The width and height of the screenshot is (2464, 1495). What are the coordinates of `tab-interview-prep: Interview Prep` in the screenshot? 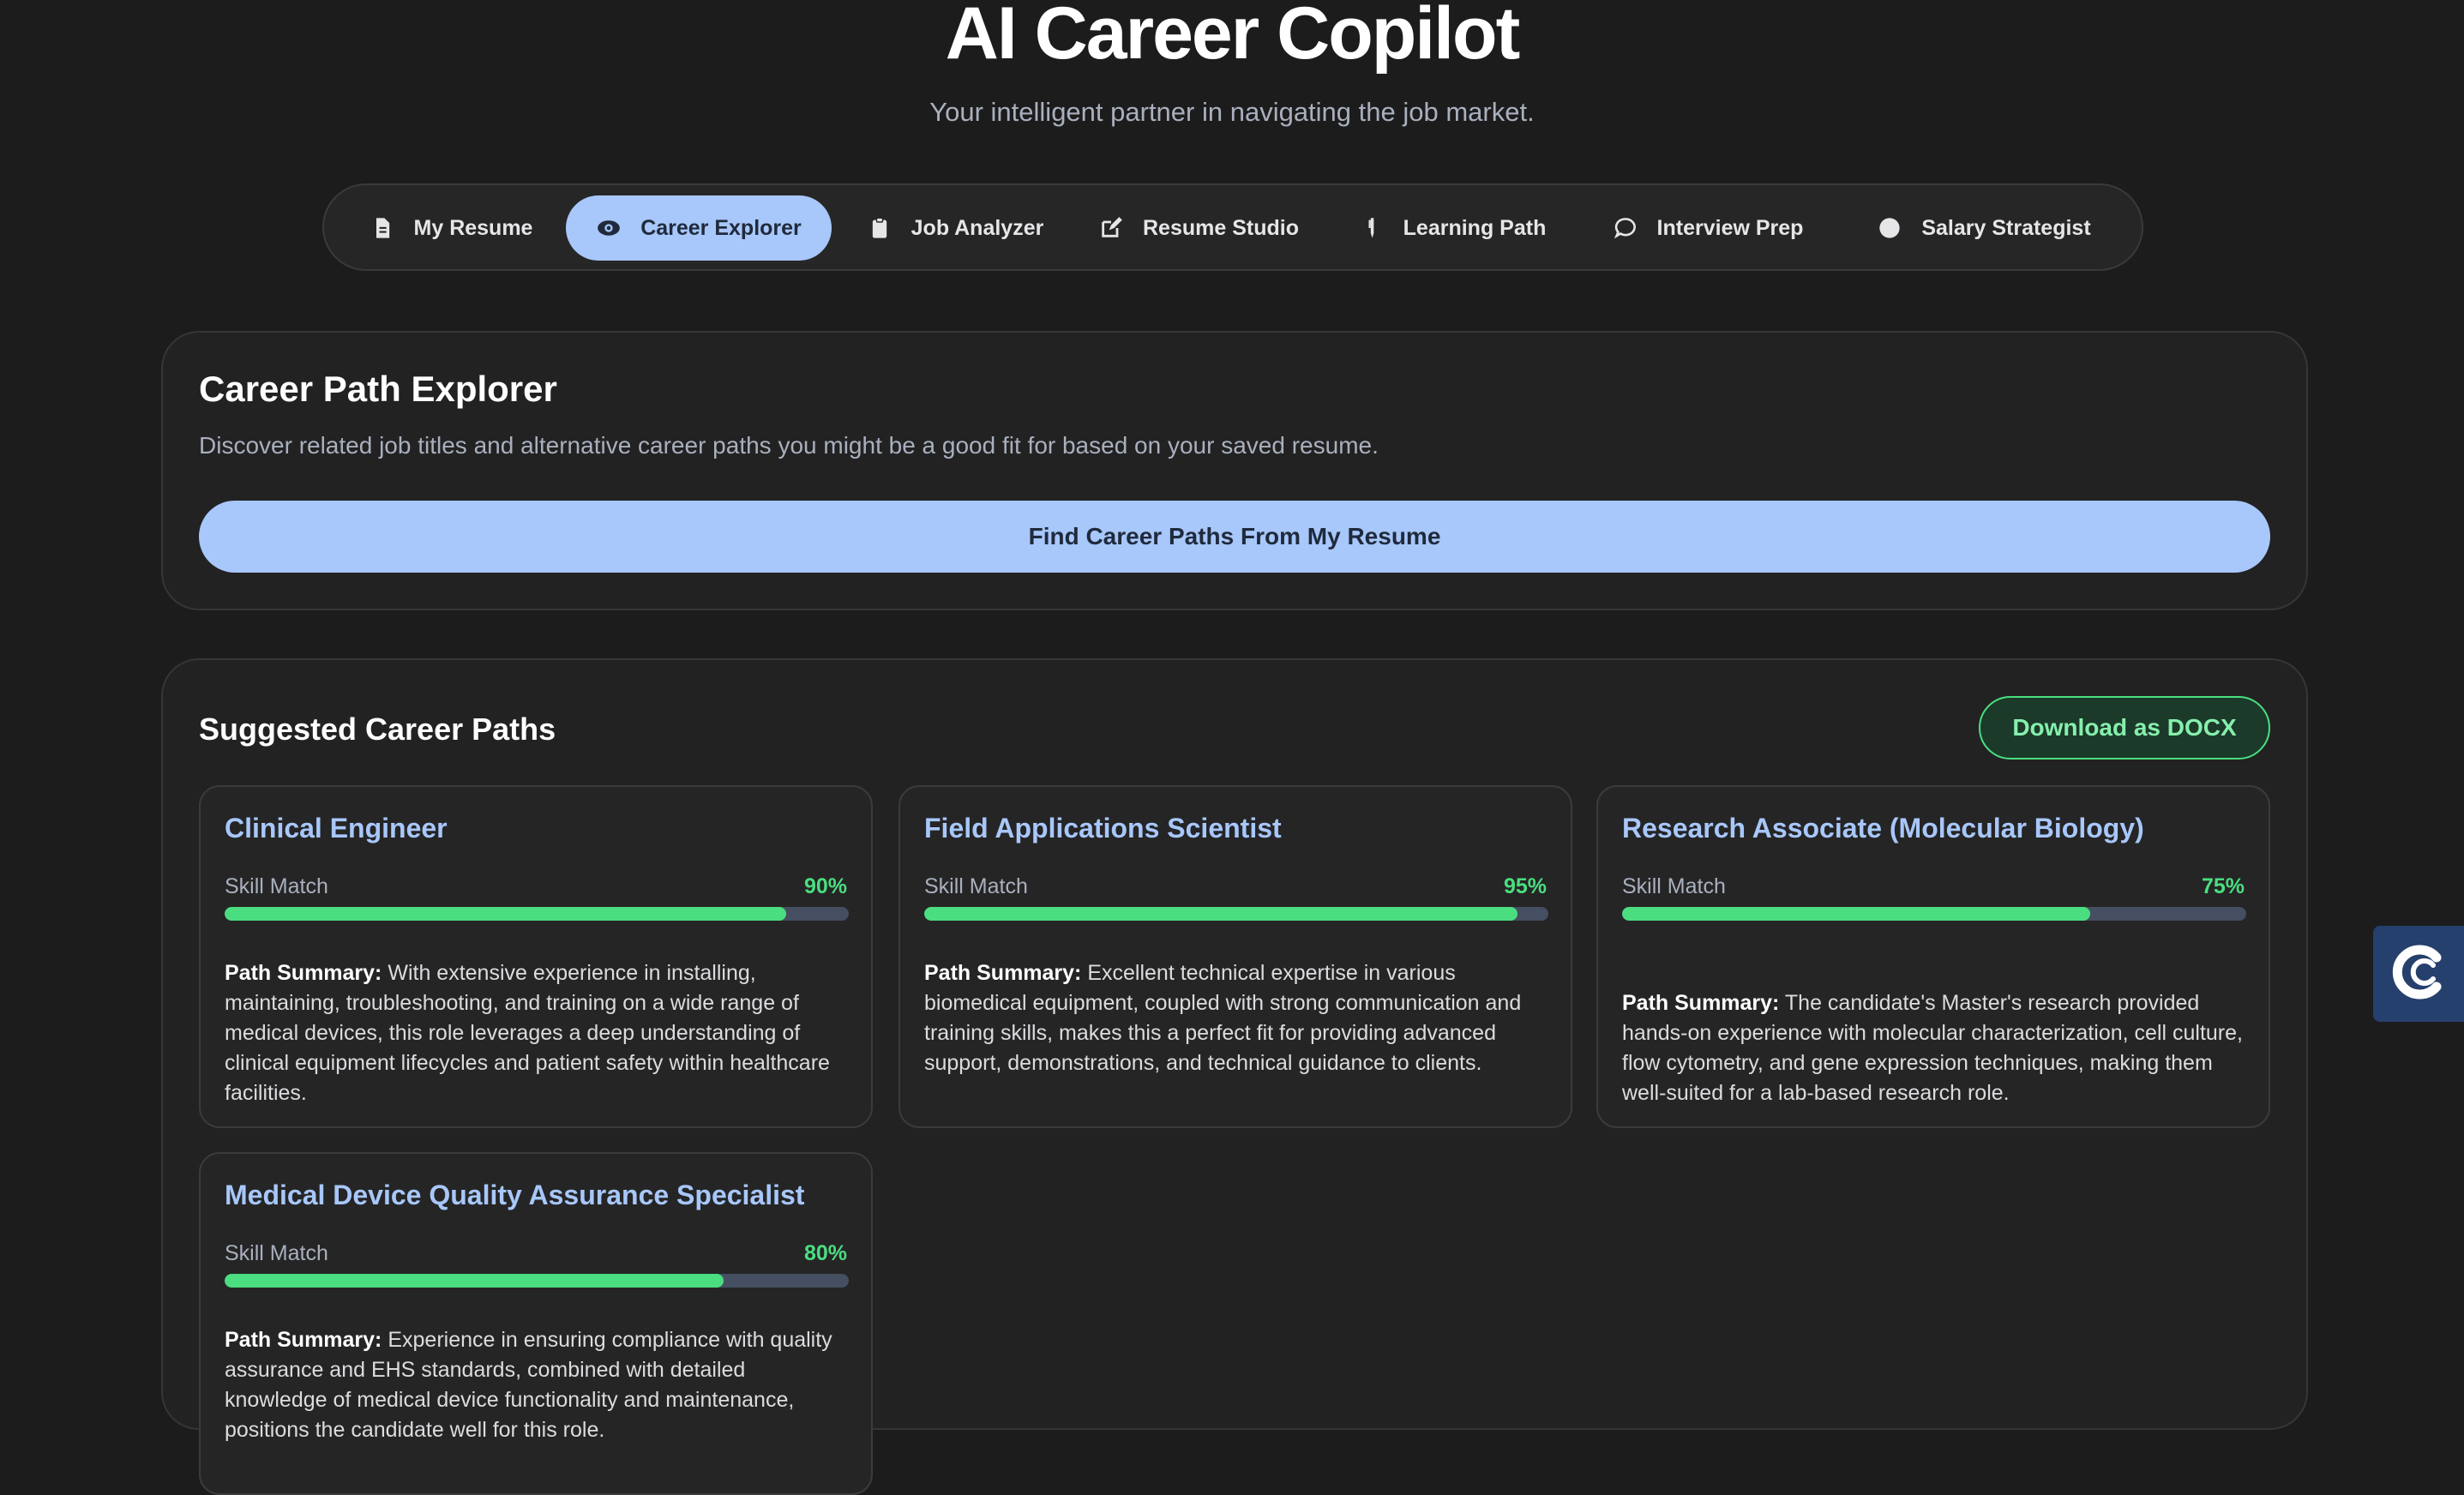 It's located at (1708, 228).